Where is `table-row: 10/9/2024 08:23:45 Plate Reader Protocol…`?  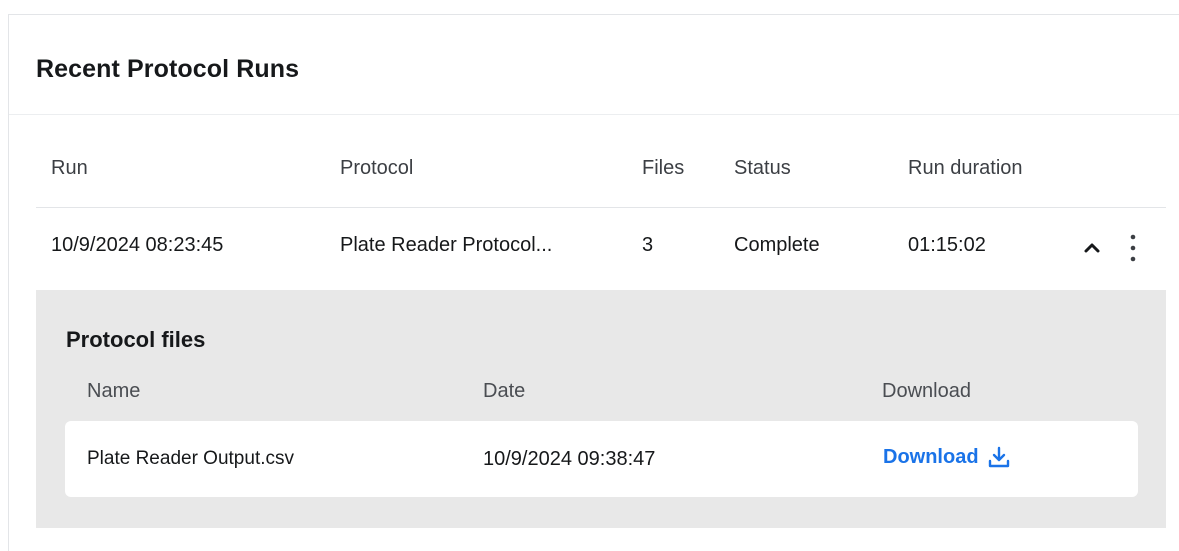
table-row: 10/9/2024 08:23:45 Plate Reader Protocol… is located at coordinates (594, 248).